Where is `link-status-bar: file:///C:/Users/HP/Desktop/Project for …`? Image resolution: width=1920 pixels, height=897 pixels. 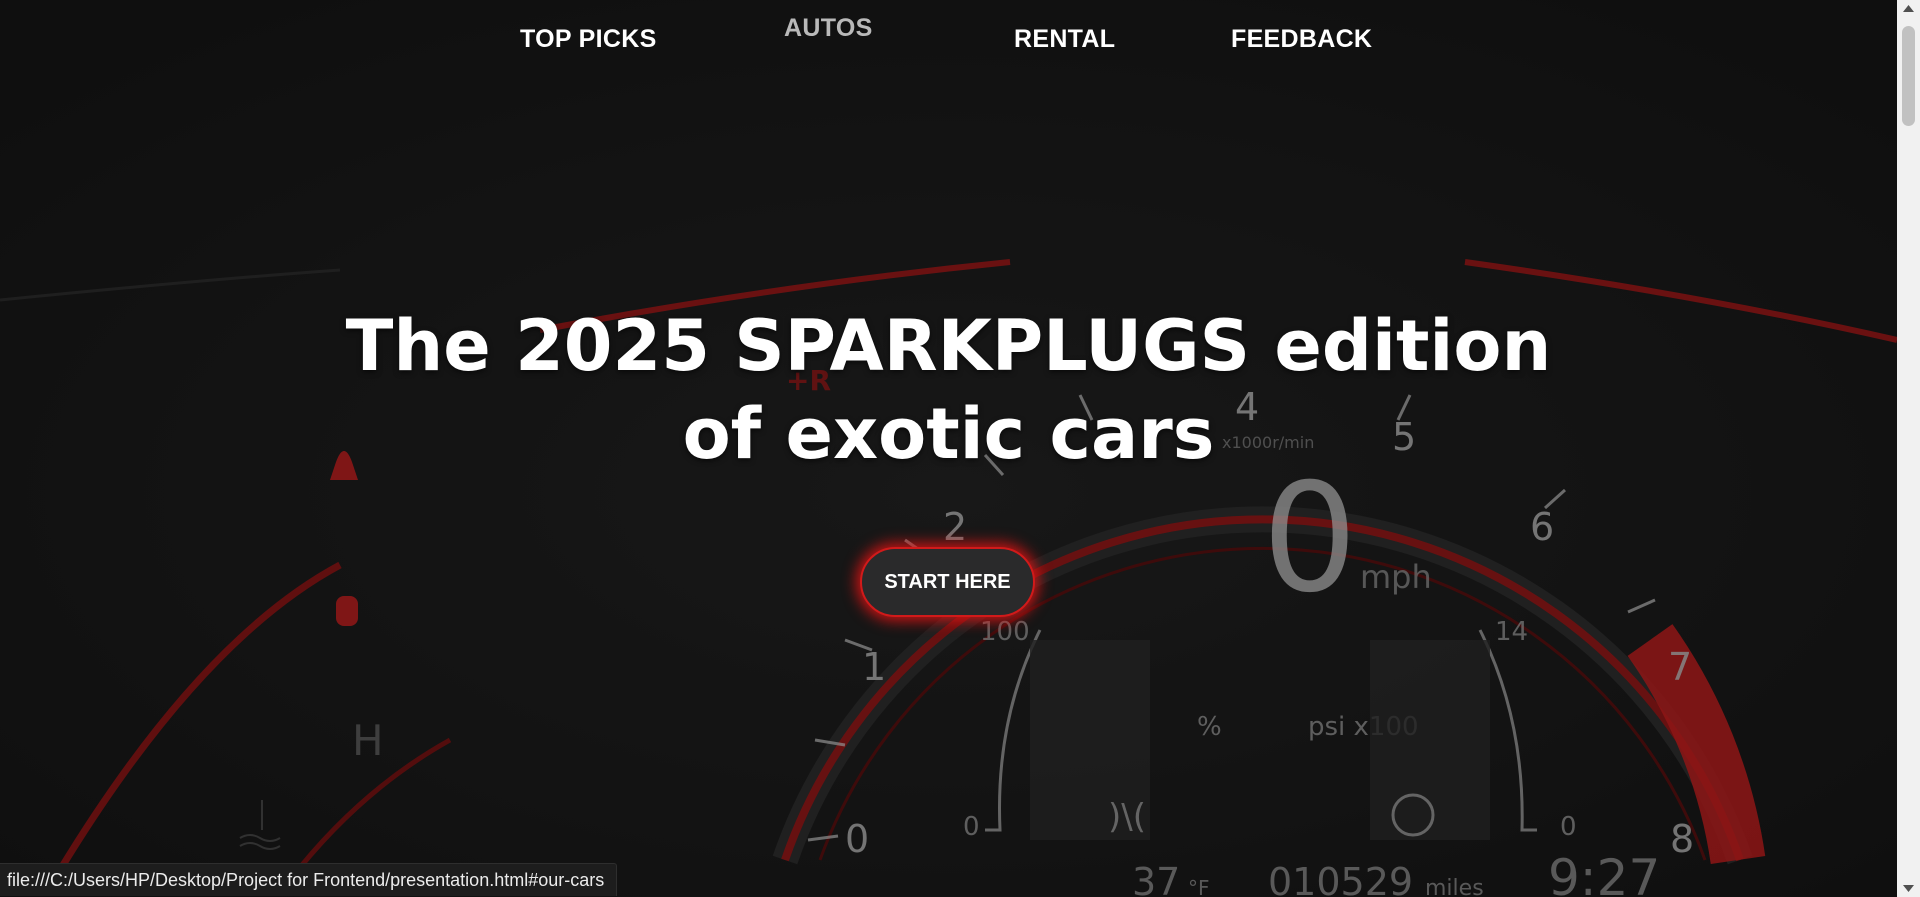
link-status-bar: file:///C:/Users/HP/Desktop/Project for … is located at coordinates (309, 879).